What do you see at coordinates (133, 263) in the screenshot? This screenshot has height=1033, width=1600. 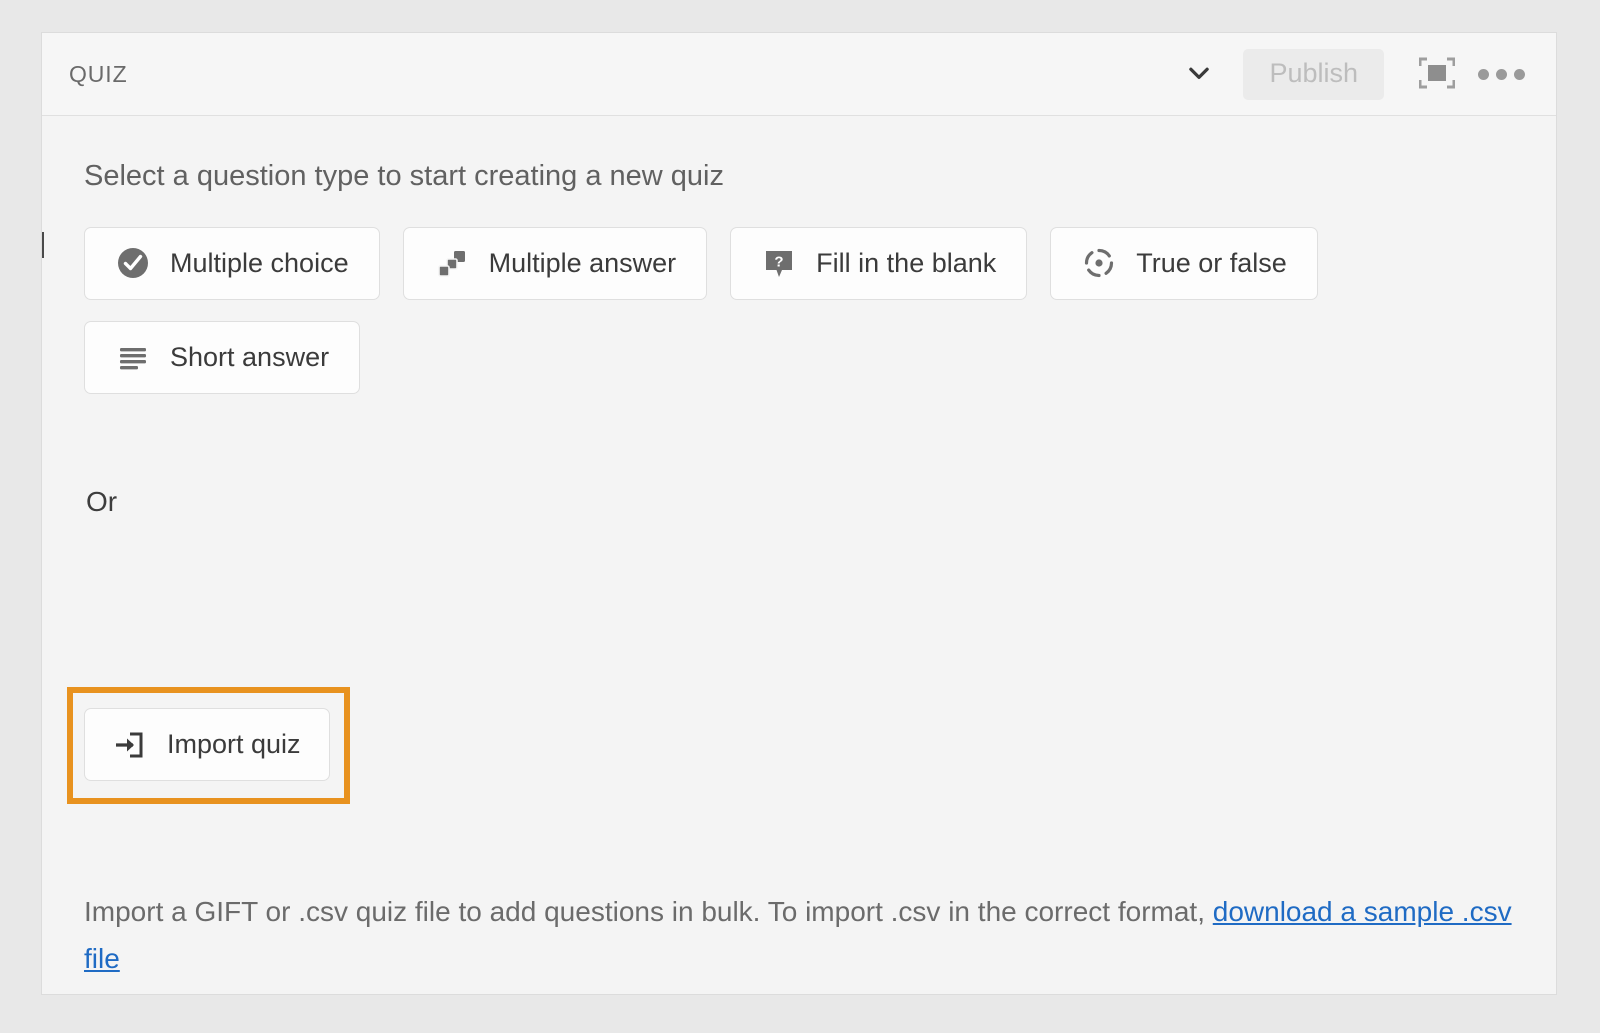 I see `check-circle-icon` at bounding box center [133, 263].